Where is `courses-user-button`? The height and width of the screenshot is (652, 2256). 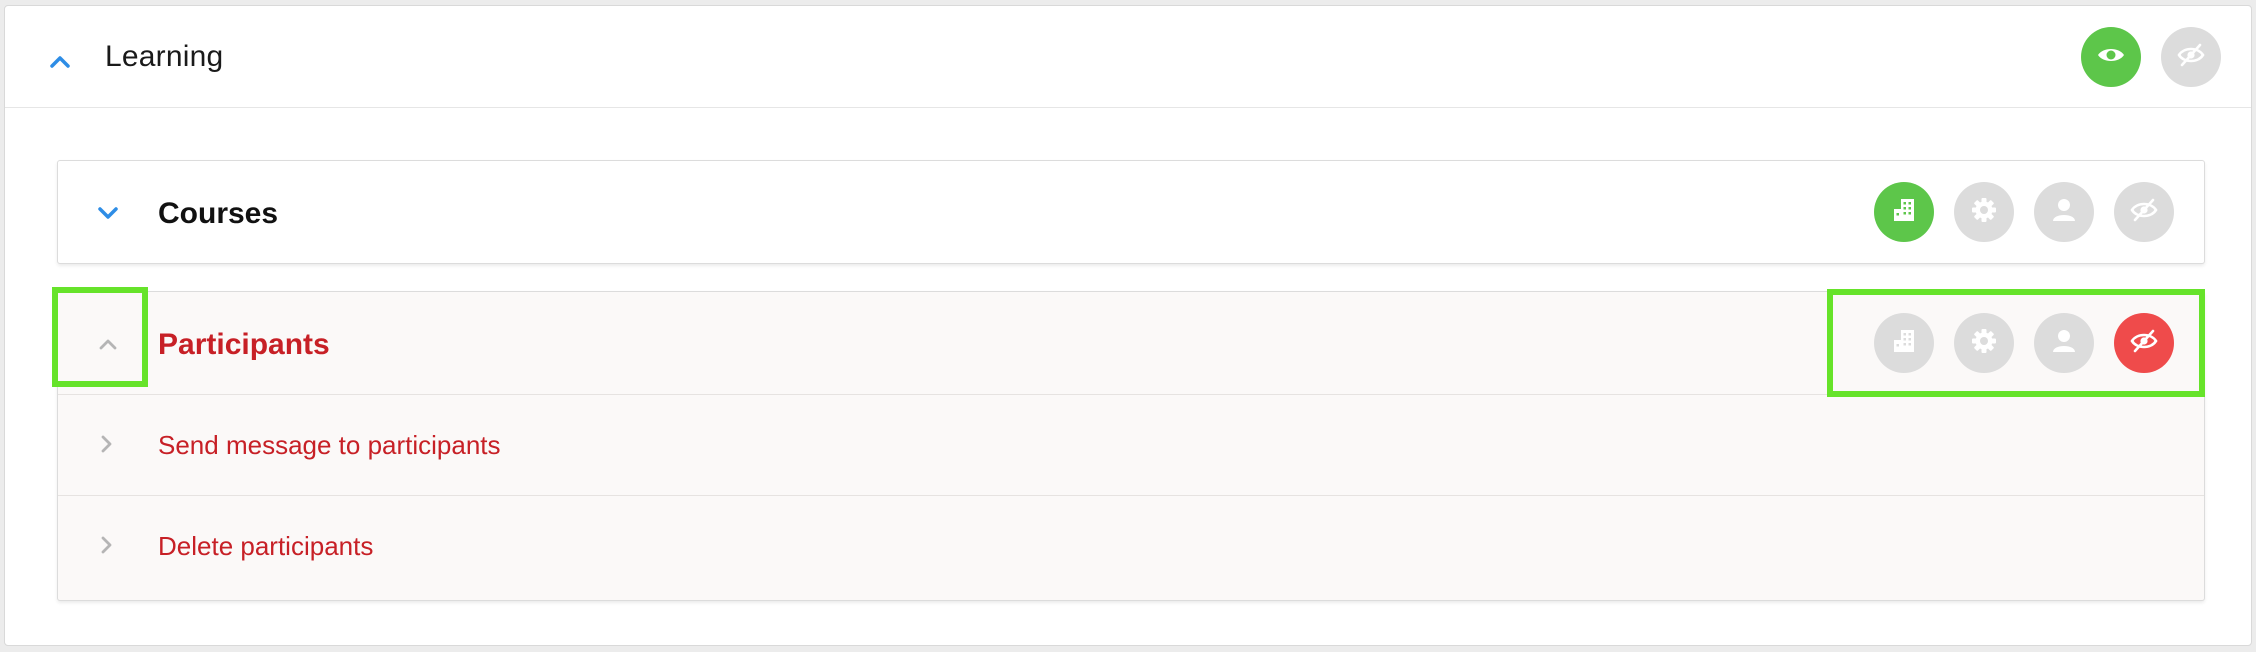
courses-user-button is located at coordinates (2064, 212).